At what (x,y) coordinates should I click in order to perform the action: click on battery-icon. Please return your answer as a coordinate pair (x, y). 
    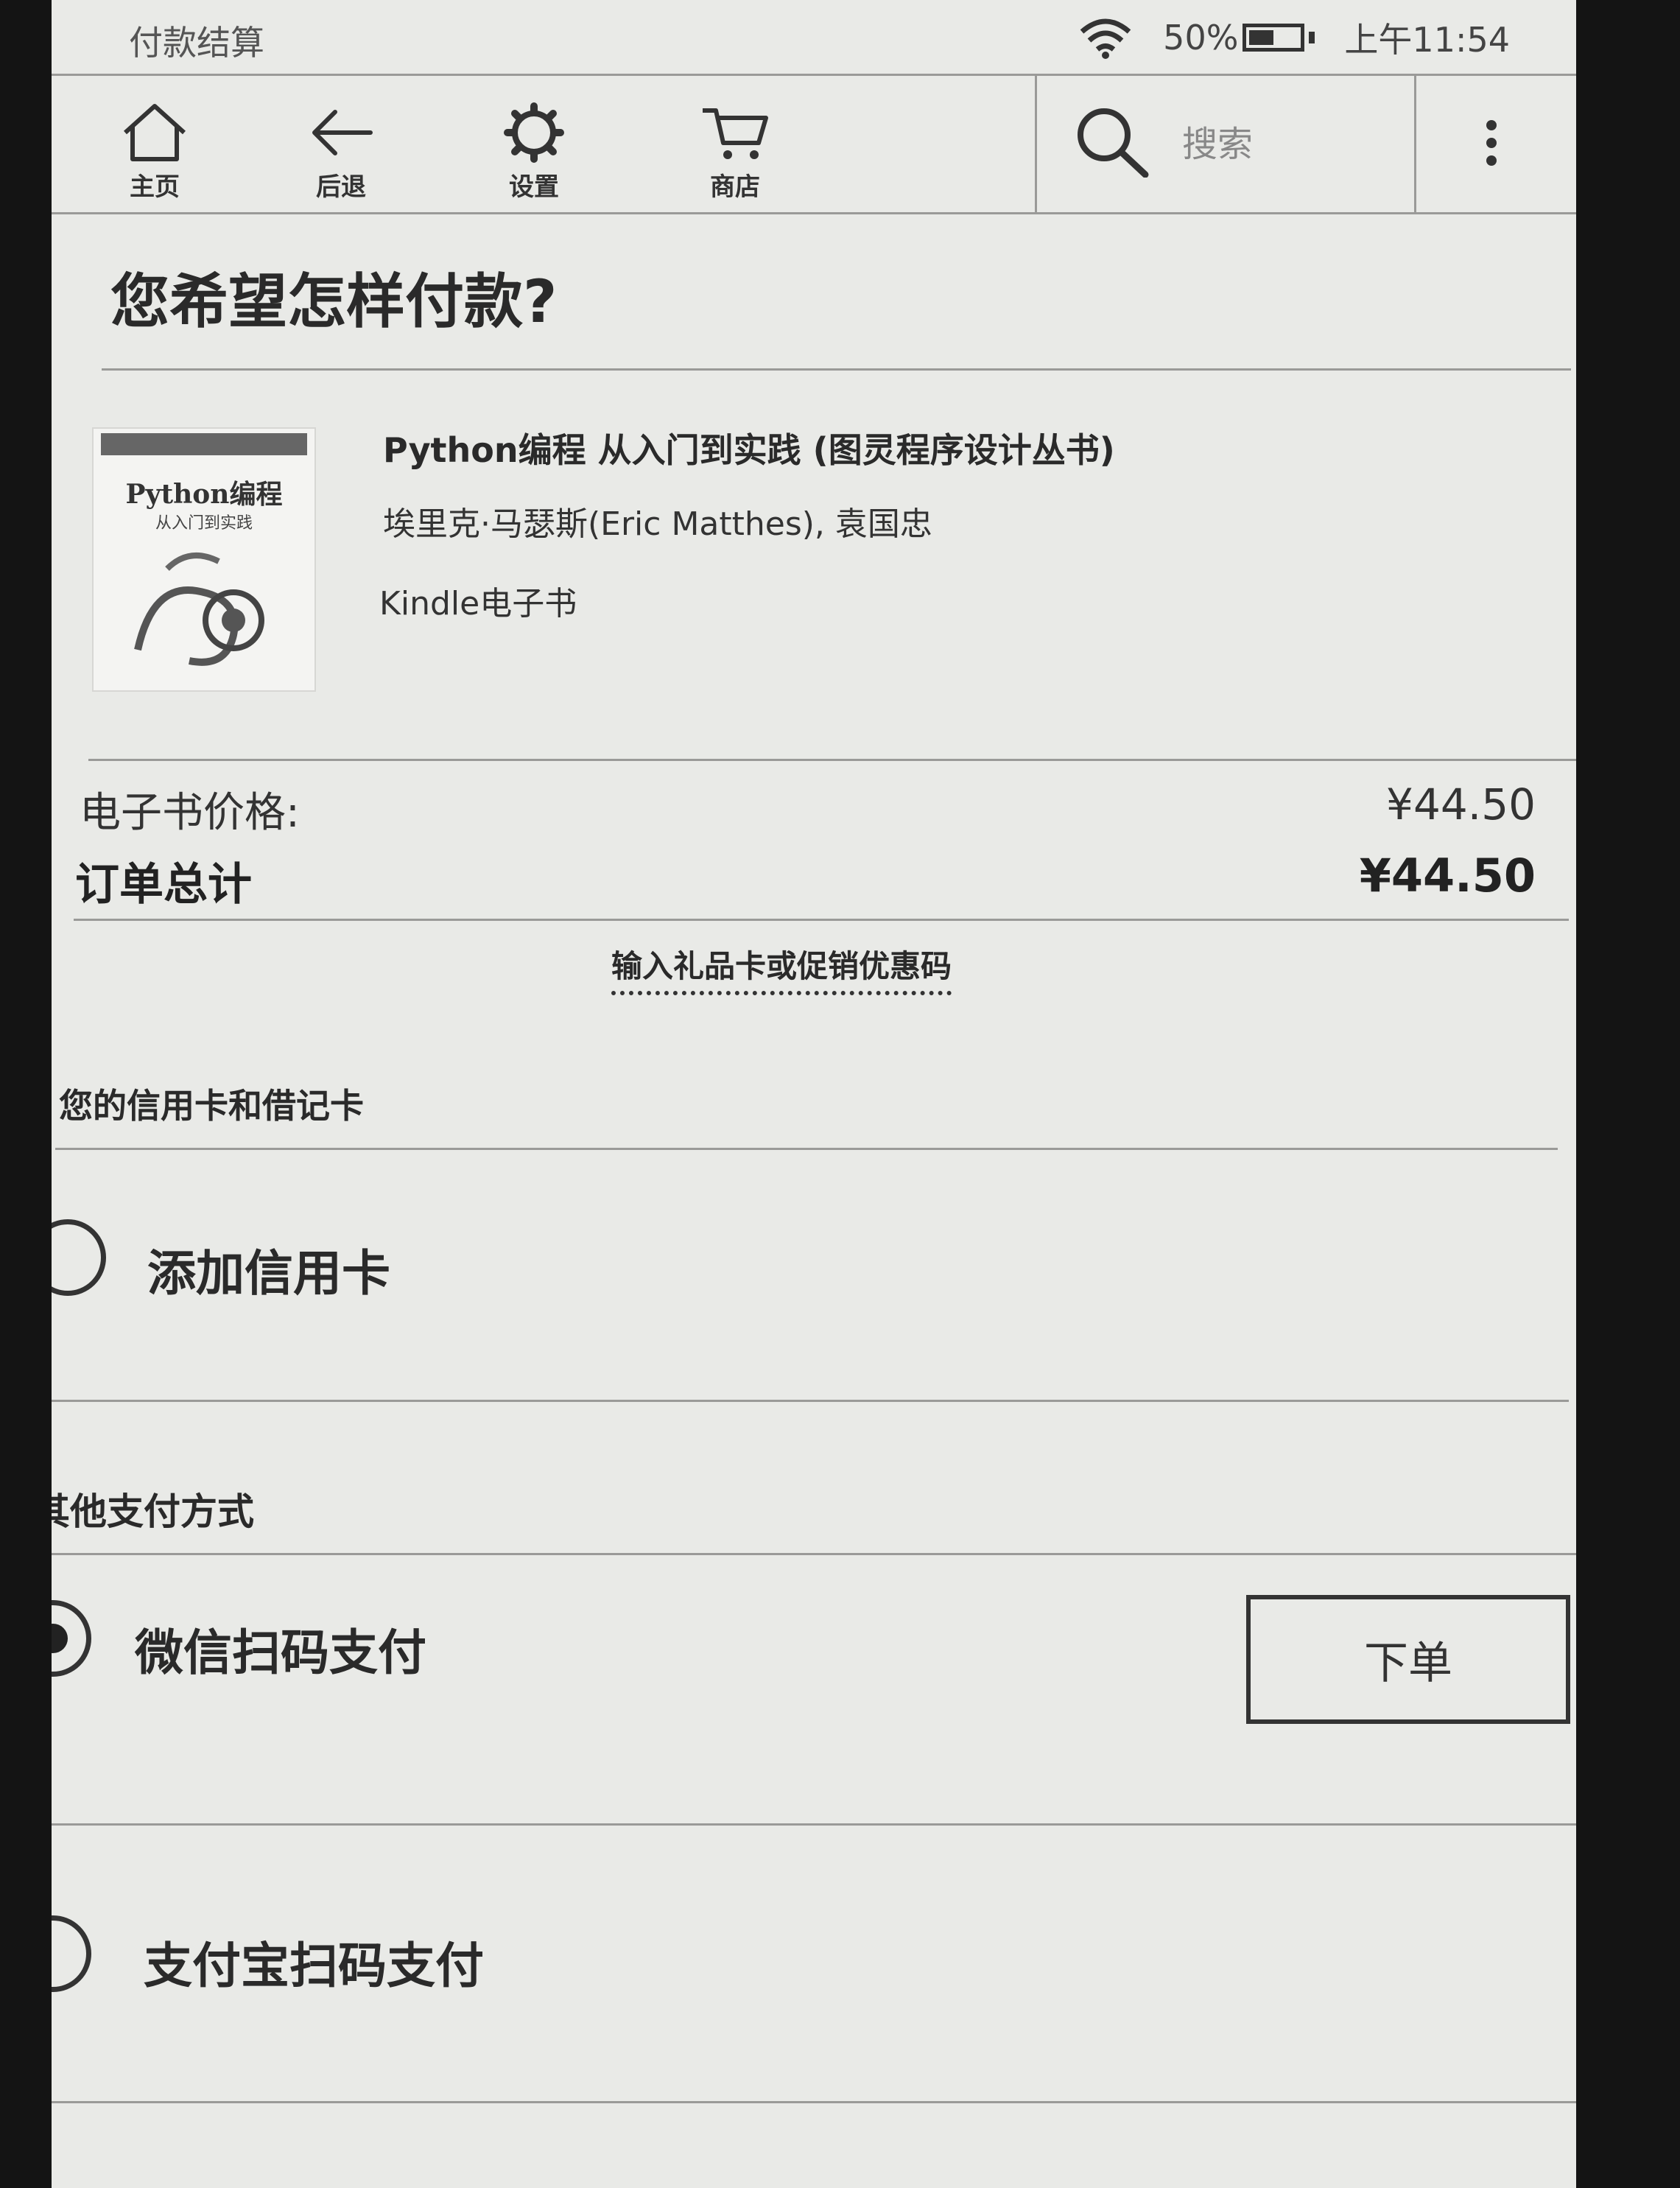
    Looking at the image, I should click on (1274, 38).